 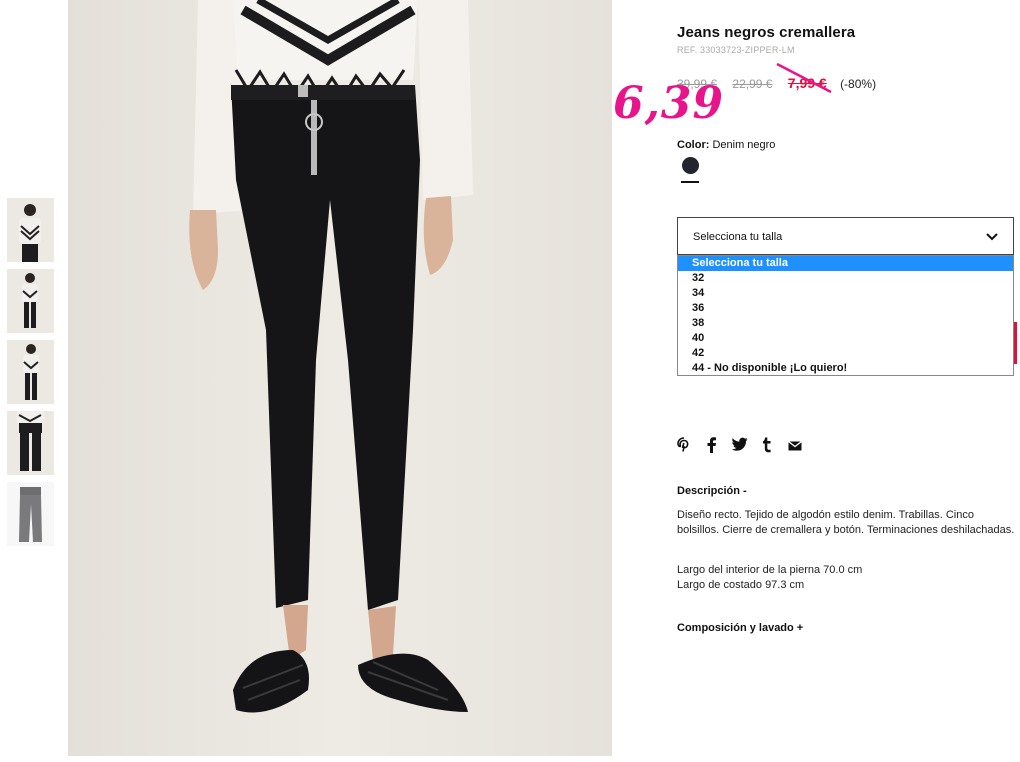 What do you see at coordinates (712, 447) in the screenshot?
I see `facebook-icon` at bounding box center [712, 447].